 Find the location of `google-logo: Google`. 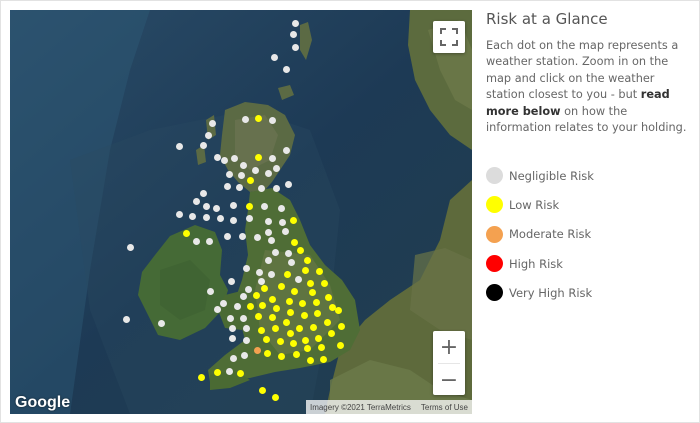

google-logo: Google is located at coordinates (42, 403).